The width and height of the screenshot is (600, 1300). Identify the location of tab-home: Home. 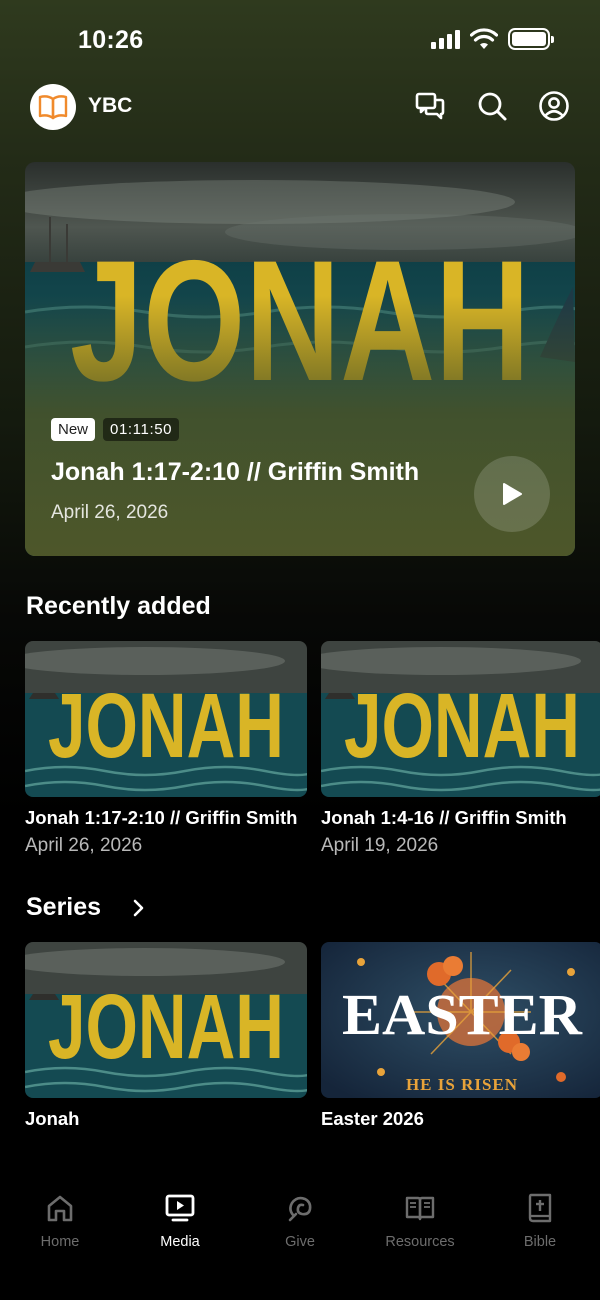
(60, 1221).